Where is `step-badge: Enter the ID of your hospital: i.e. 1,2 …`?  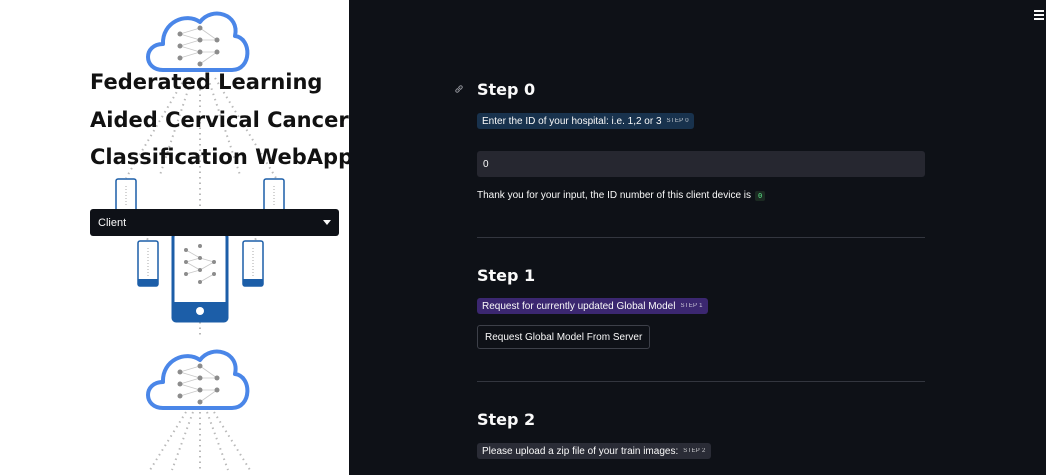
step-badge: Enter the ID of your hospital: i.e. 1,2 … is located at coordinates (585, 121).